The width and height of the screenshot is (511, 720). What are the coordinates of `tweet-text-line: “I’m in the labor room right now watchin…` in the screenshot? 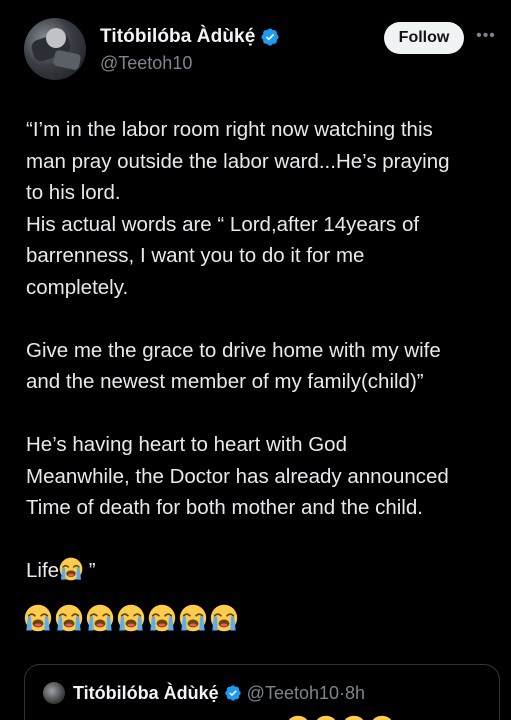 It's located at (229, 129).